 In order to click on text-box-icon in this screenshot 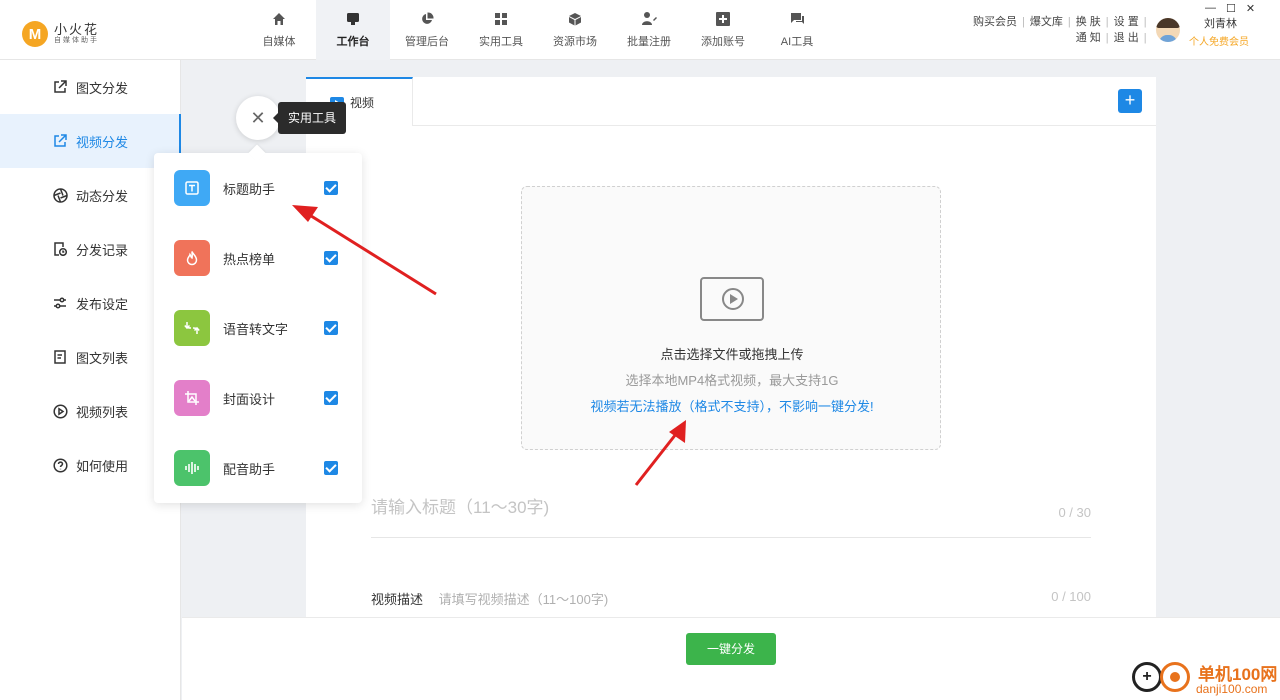, I will do `click(192, 188)`.